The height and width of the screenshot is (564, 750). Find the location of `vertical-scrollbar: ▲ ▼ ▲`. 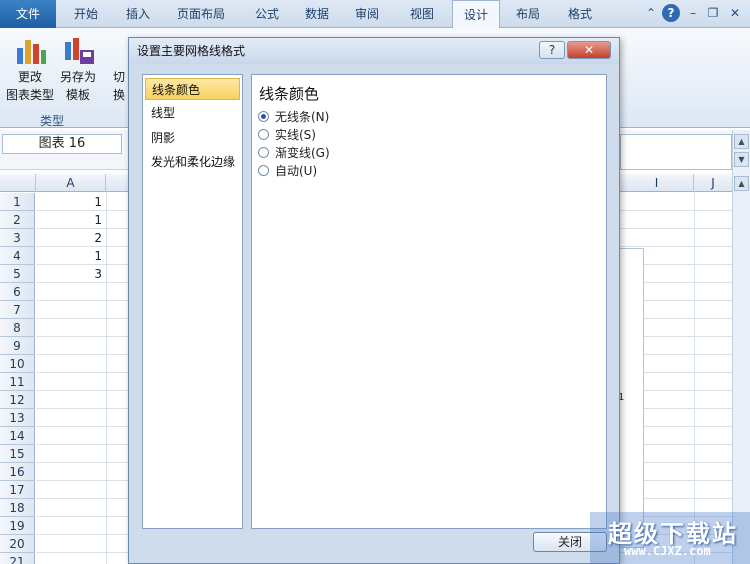

vertical-scrollbar: ▲ ▼ ▲ is located at coordinates (741, 347).